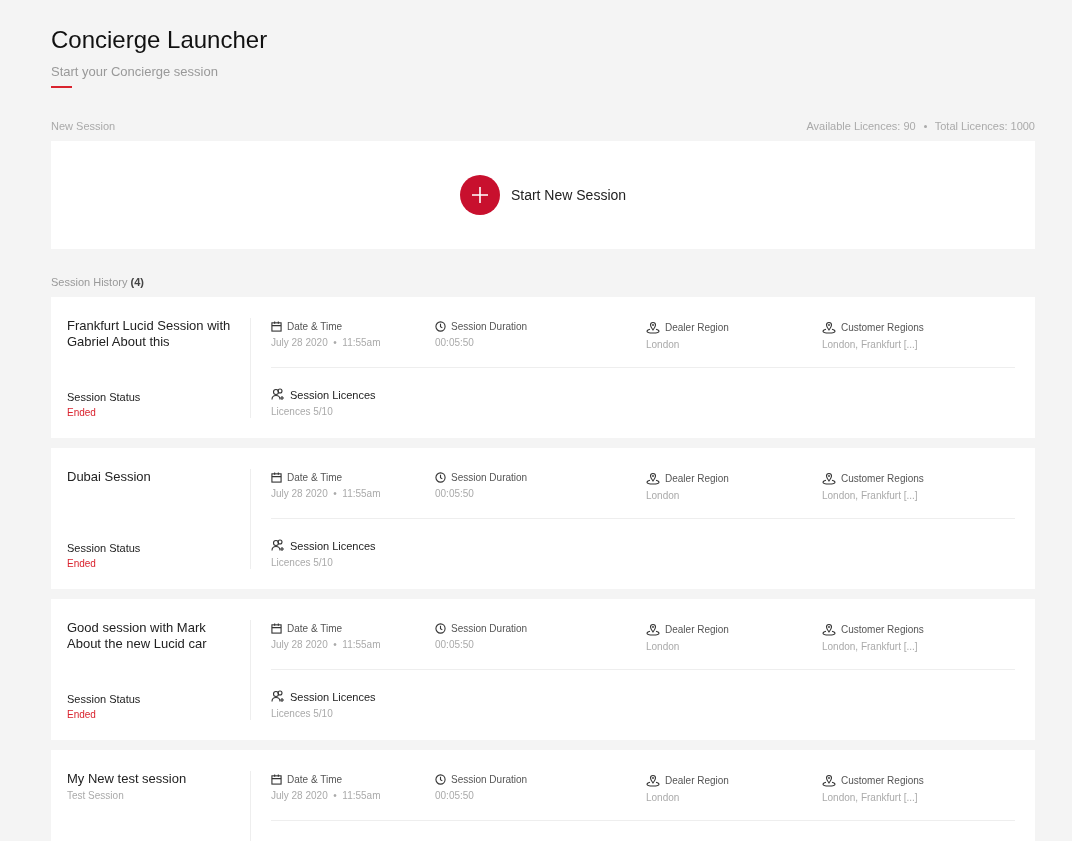 The height and width of the screenshot is (841, 1072). What do you see at coordinates (543, 195) in the screenshot?
I see `start-session-button: Start New Session` at bounding box center [543, 195].